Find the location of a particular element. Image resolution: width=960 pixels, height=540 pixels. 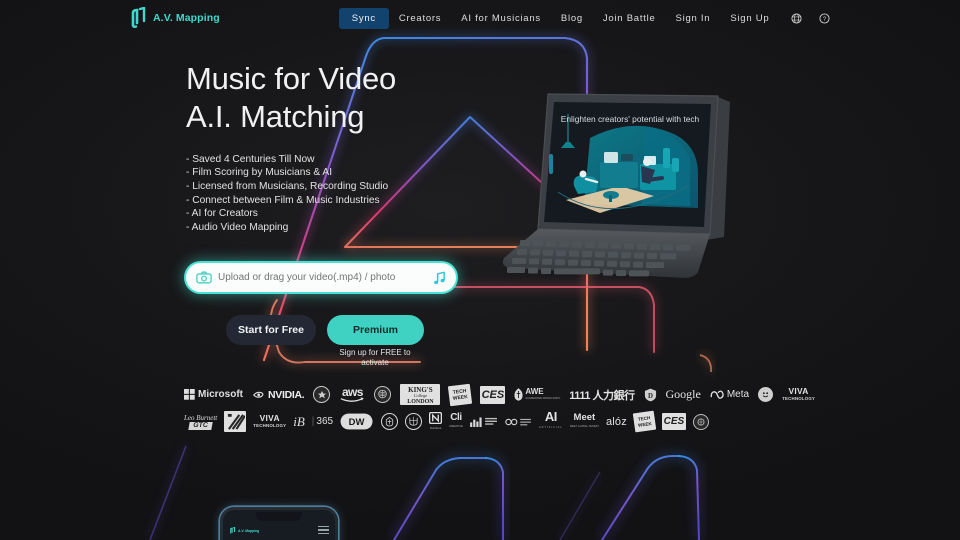

logo-meet: Meet MEET GLOBAL SUMMIT is located at coordinates (584, 419).